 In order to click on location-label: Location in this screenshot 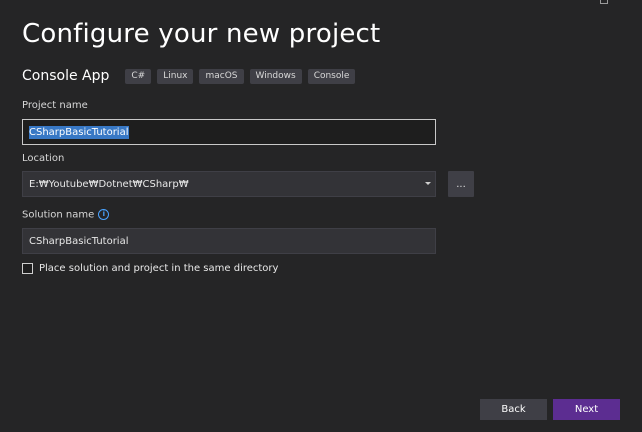, I will do `click(43, 158)`.